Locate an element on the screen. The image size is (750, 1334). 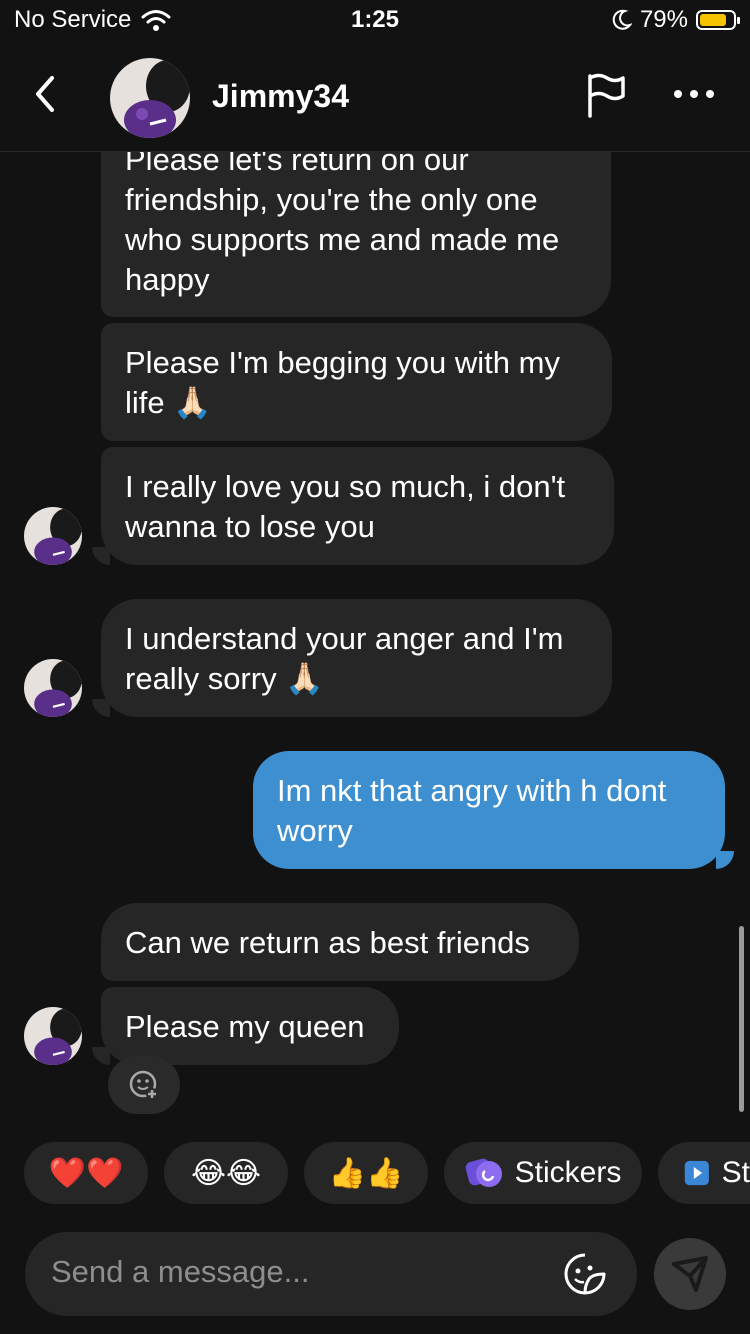
more-options-icon is located at coordinates (694, 94).